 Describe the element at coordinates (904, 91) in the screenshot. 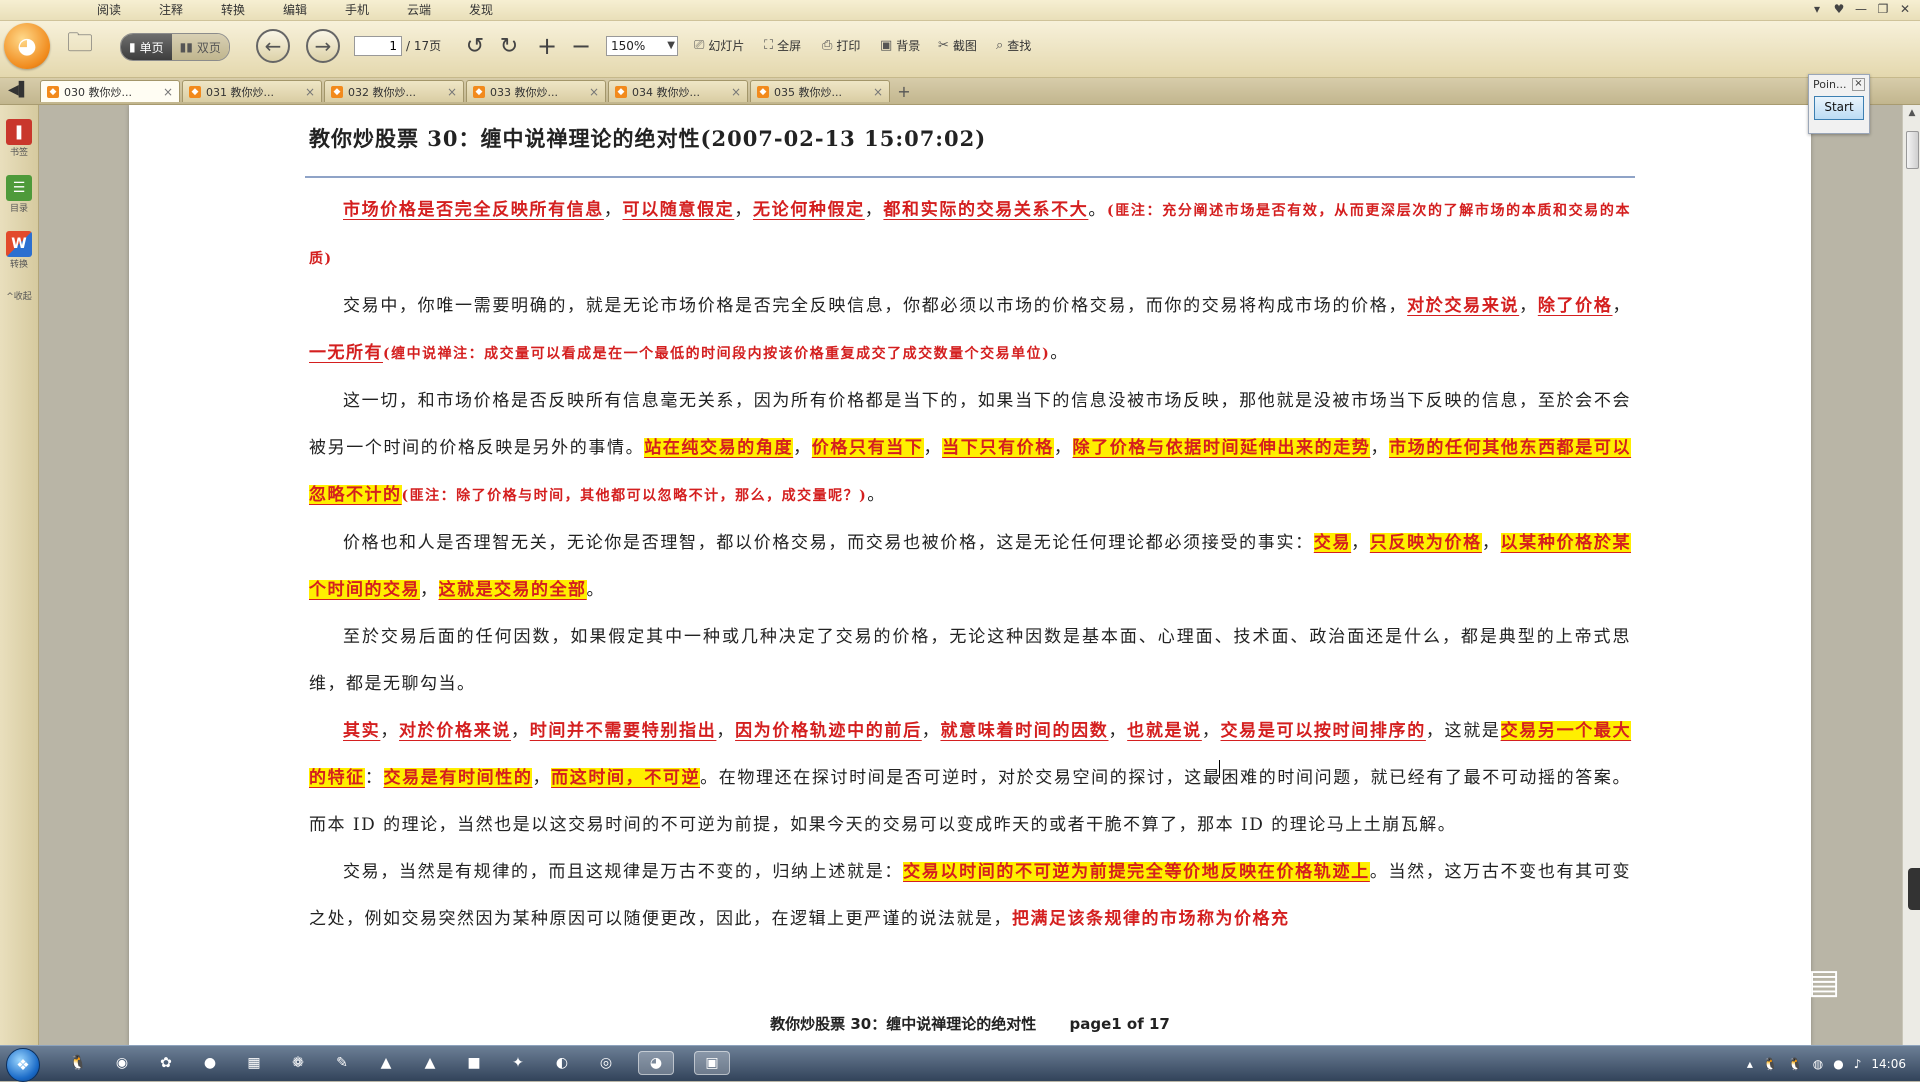

I see `new-tab-button: +` at that location.